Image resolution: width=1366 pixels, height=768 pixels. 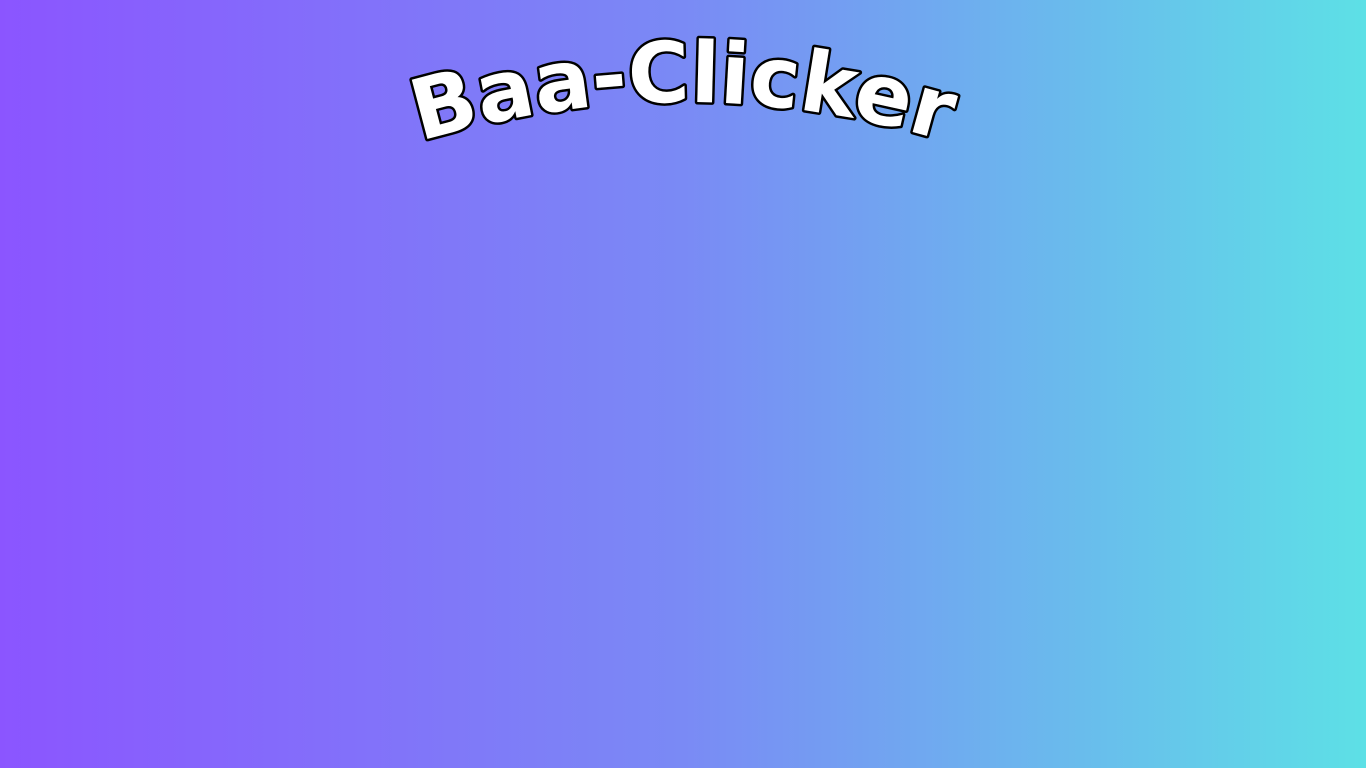 I want to click on game-title-arc: Baa-Clicker, so click(x=684, y=92).